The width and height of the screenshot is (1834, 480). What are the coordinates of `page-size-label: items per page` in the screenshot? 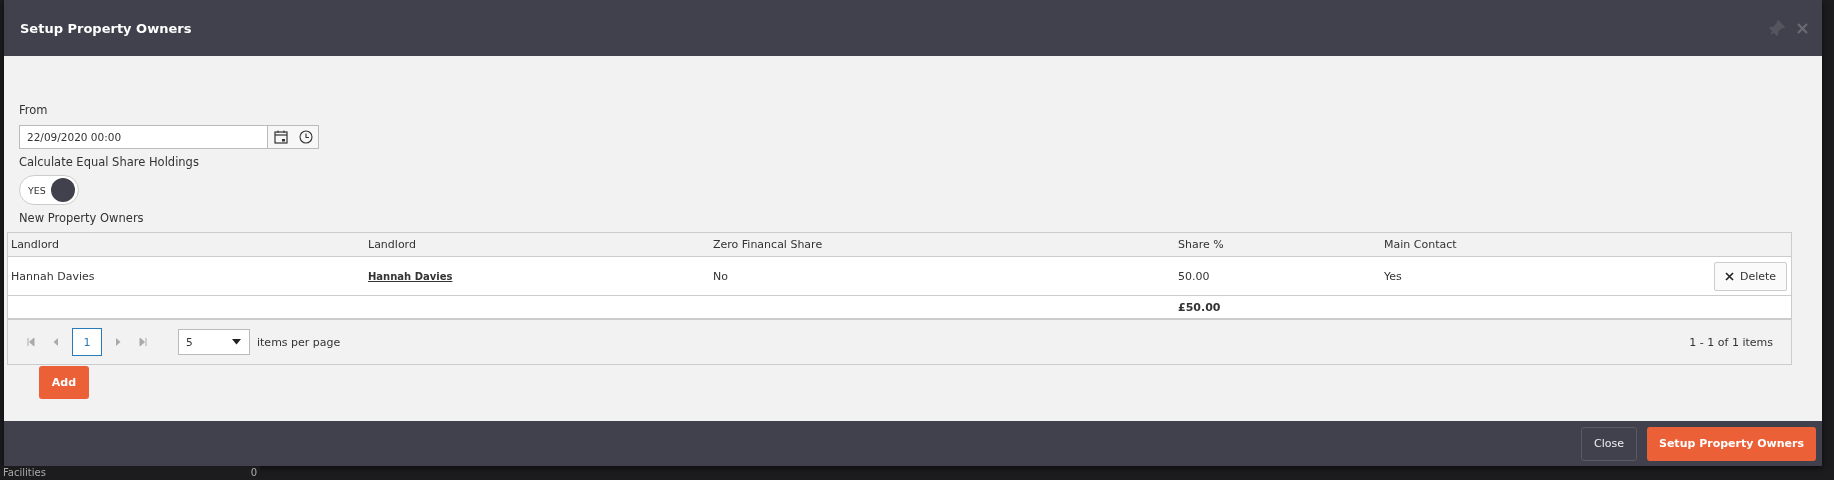 It's located at (299, 342).